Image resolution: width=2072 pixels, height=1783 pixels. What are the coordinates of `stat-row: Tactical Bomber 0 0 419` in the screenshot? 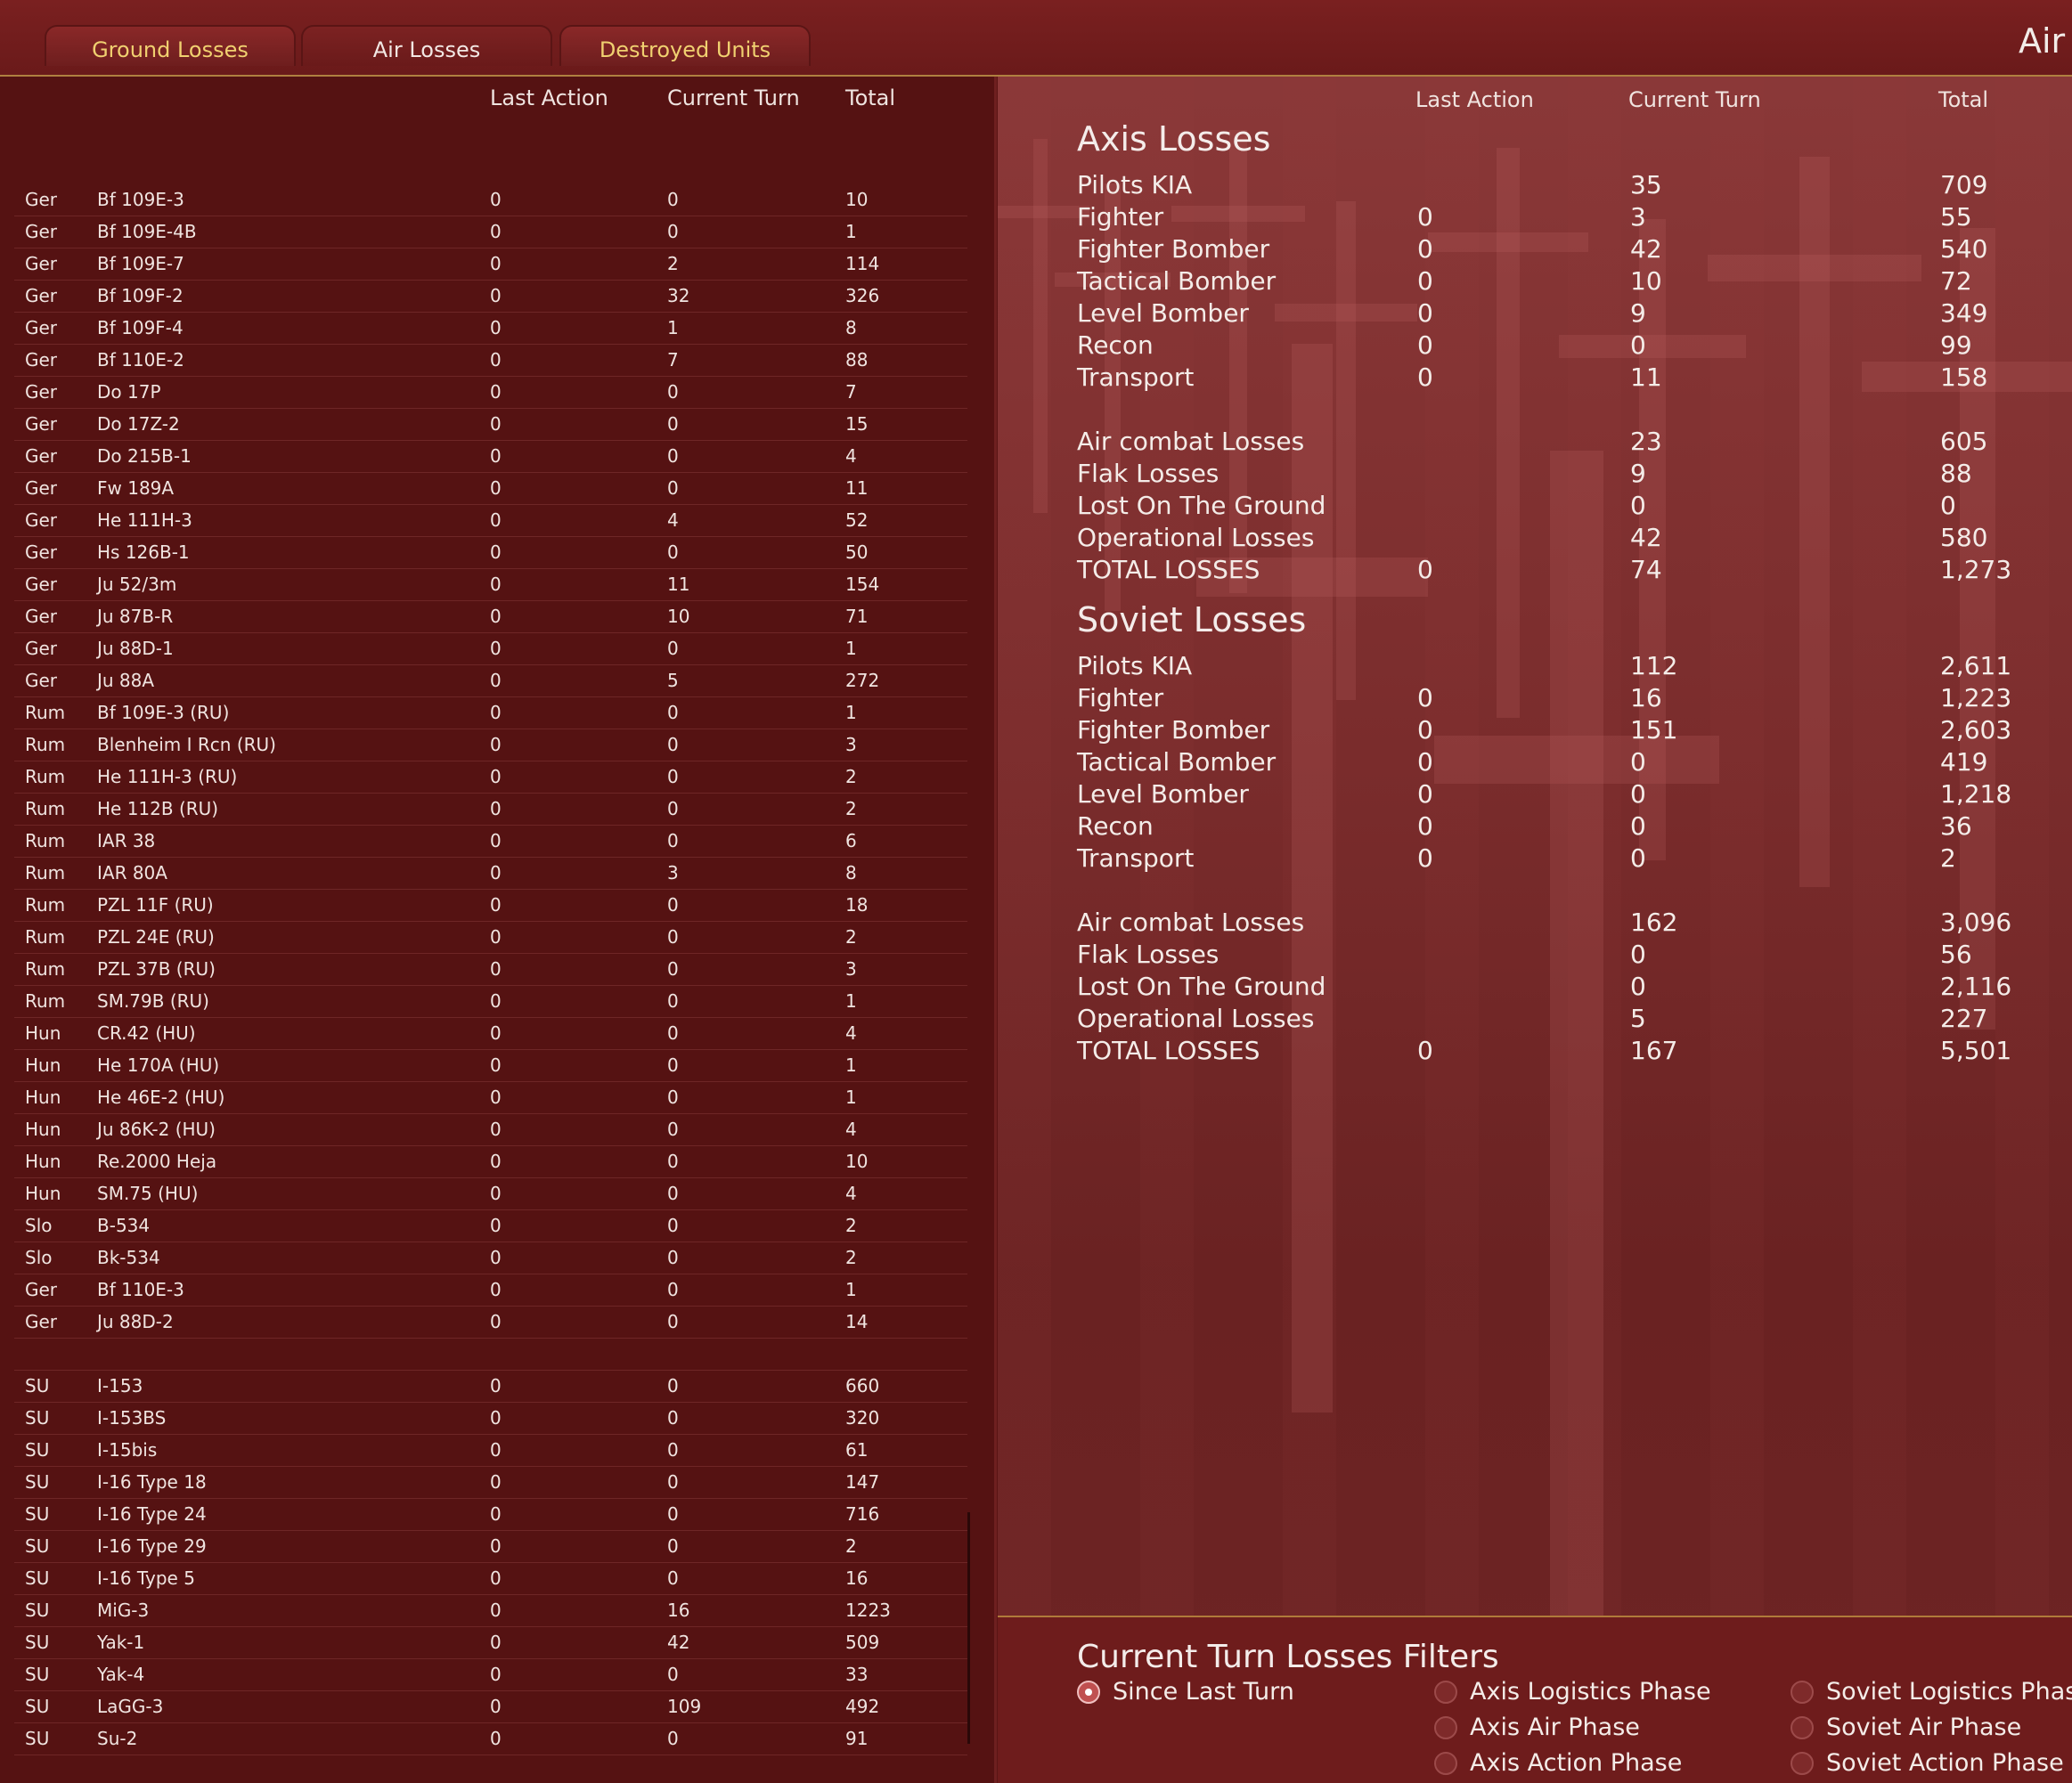 It's located at (1567, 763).